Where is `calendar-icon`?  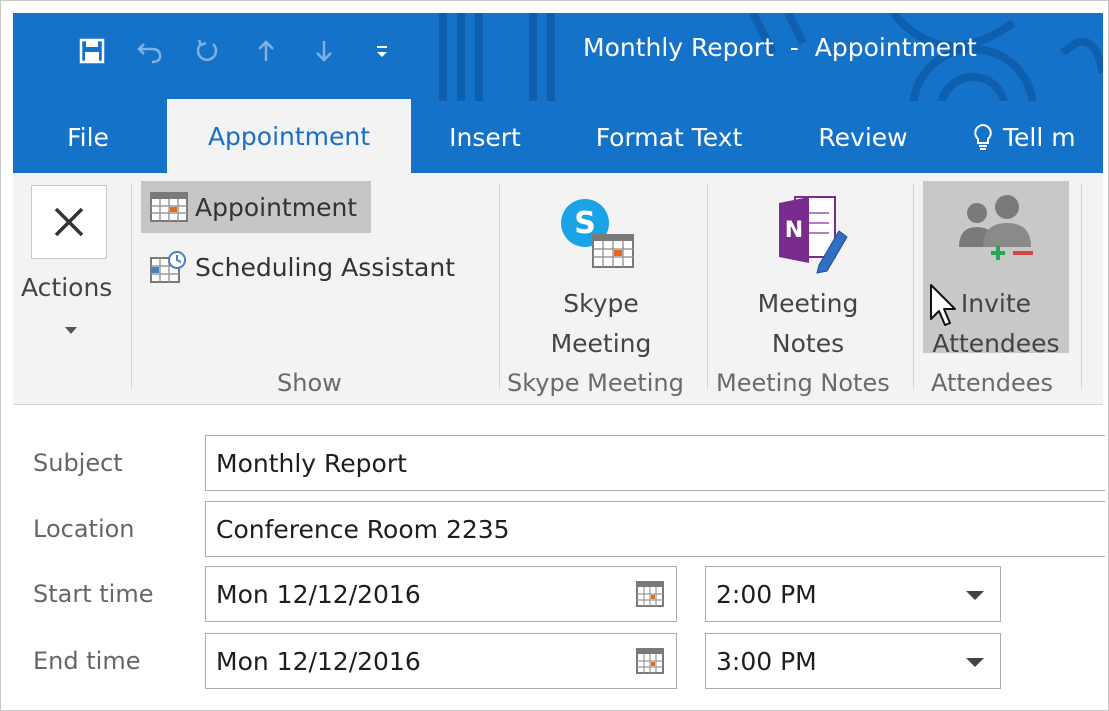 calendar-icon is located at coordinates (169, 207).